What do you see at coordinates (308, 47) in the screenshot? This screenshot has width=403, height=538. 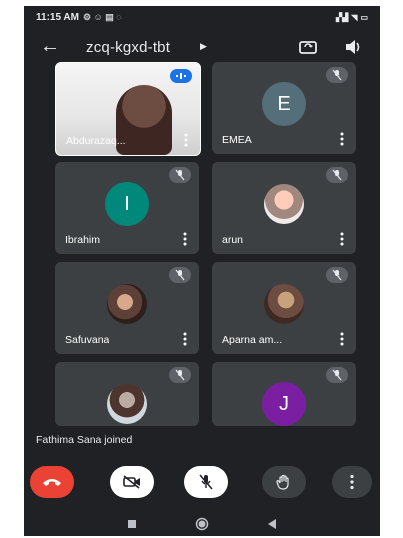 I see `switch-camera-icon` at bounding box center [308, 47].